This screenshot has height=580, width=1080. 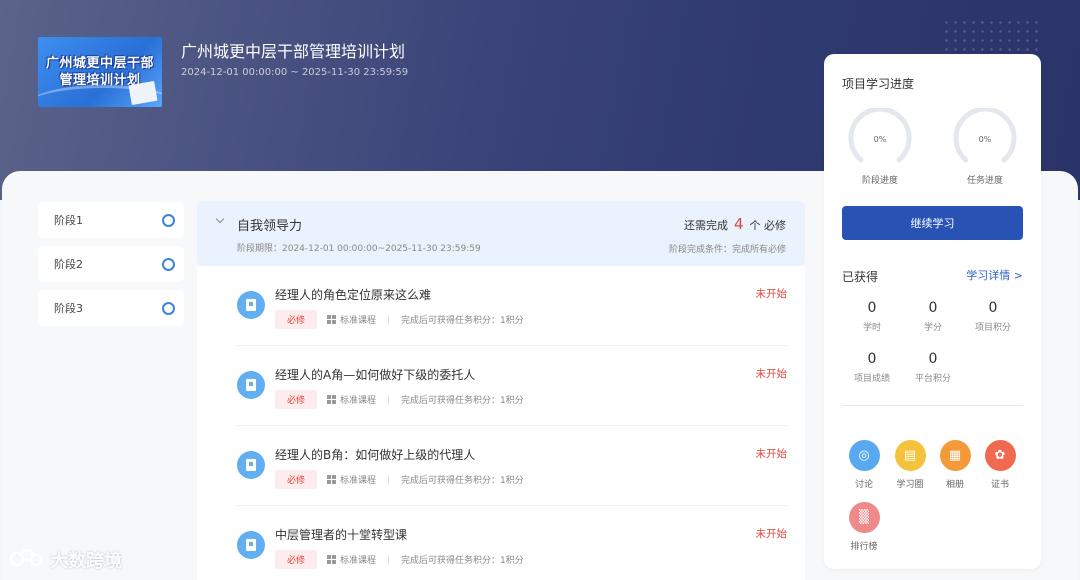 What do you see at coordinates (293, 51) in the screenshot?
I see `project-title: 广州城更中层干部管理培训计划` at bounding box center [293, 51].